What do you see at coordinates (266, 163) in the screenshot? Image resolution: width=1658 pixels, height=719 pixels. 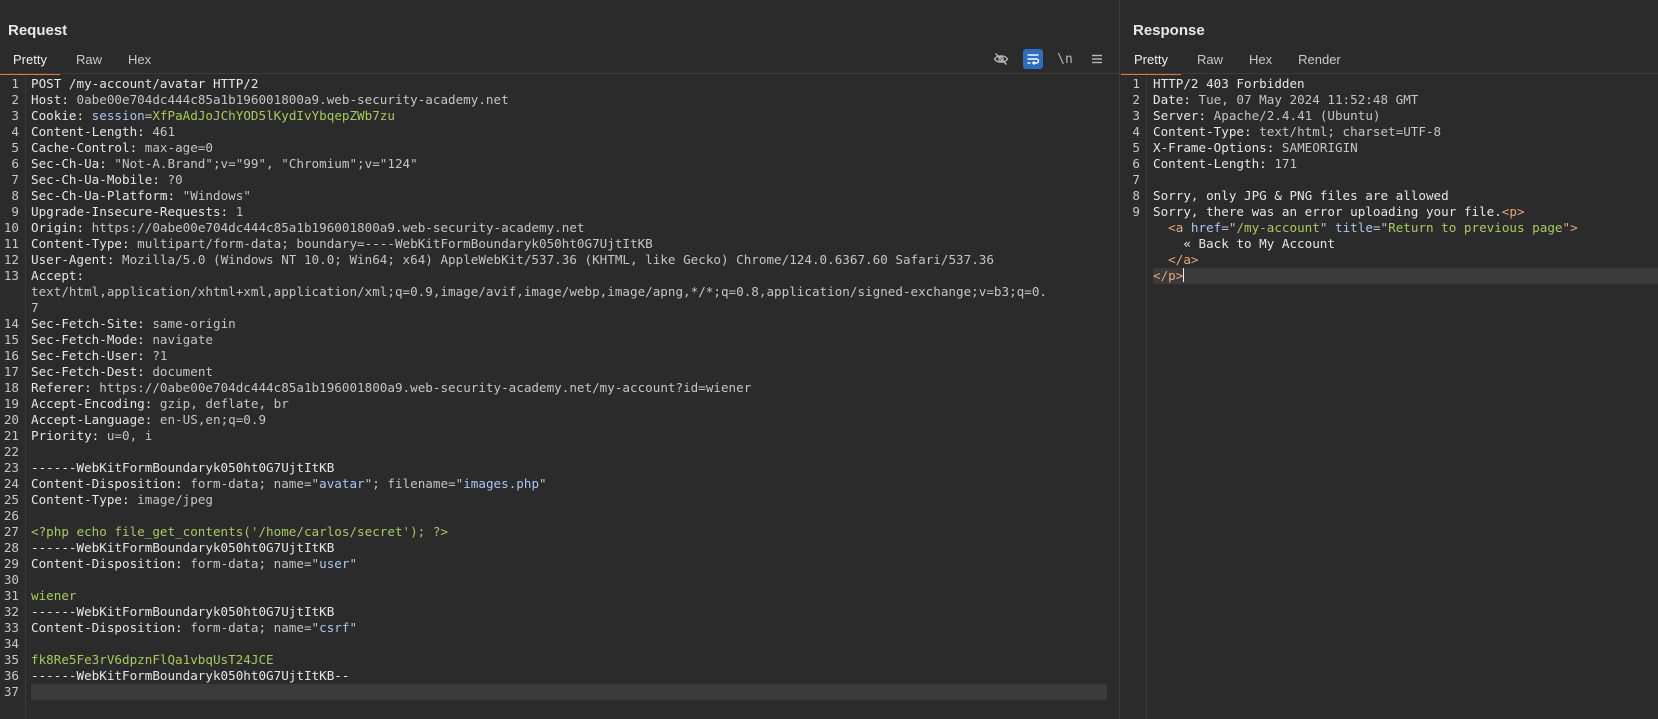 I see `code-token: "Not-A.Brand";v="99", "Chromium";v="124"` at bounding box center [266, 163].